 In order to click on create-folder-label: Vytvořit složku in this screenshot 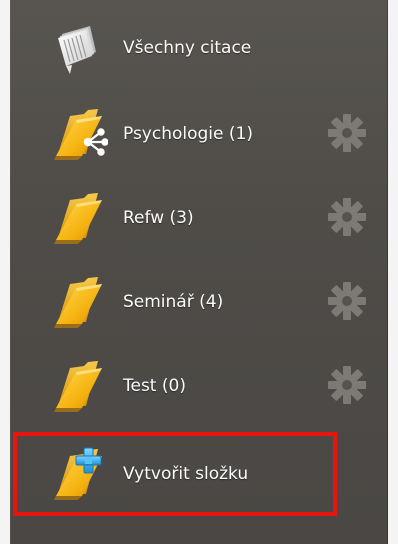, I will do `click(186, 474)`.